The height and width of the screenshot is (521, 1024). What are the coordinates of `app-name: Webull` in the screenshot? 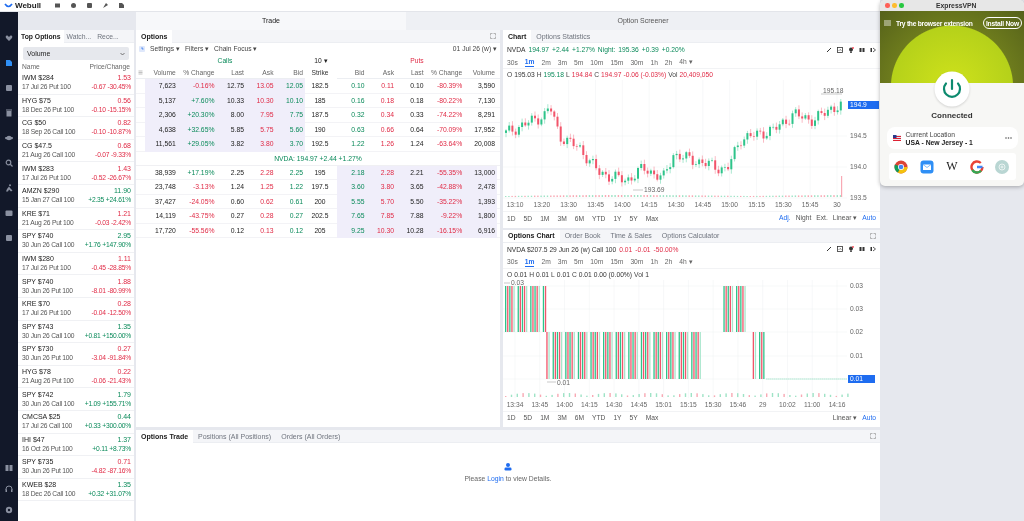 It's located at (28, 5).